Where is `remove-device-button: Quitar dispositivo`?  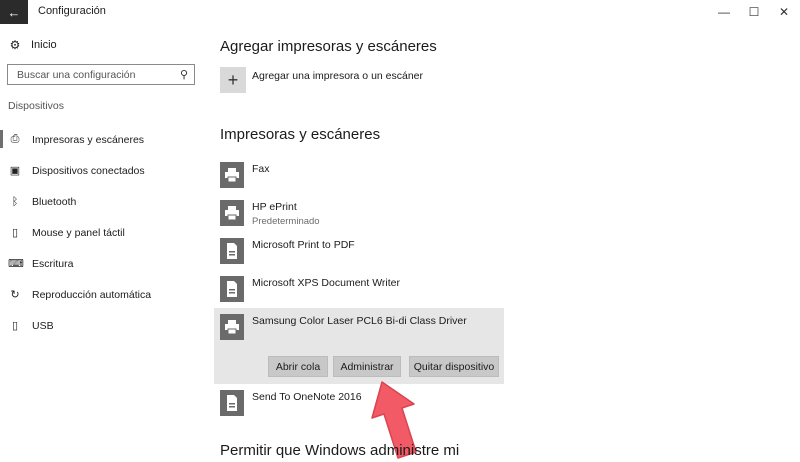 remove-device-button: Quitar dispositivo is located at coordinates (454, 366).